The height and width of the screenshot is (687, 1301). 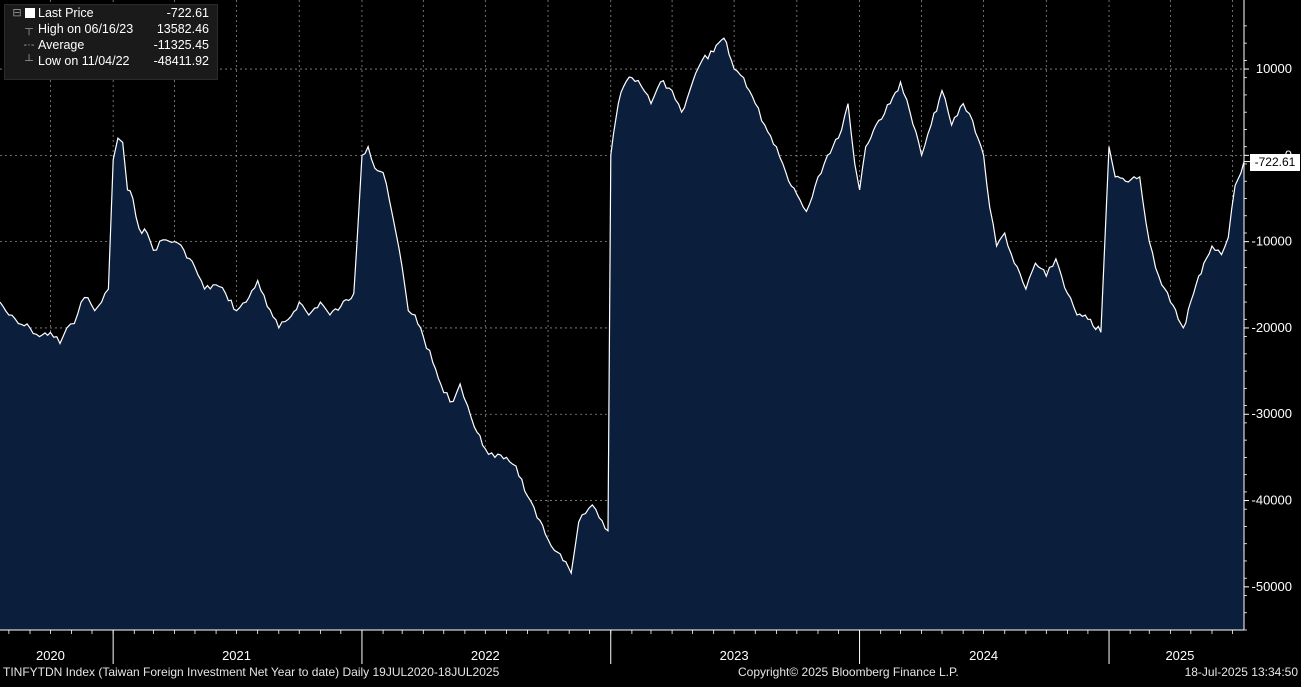 I want to click on y-tick-label: -40000, so click(x=1272, y=500).